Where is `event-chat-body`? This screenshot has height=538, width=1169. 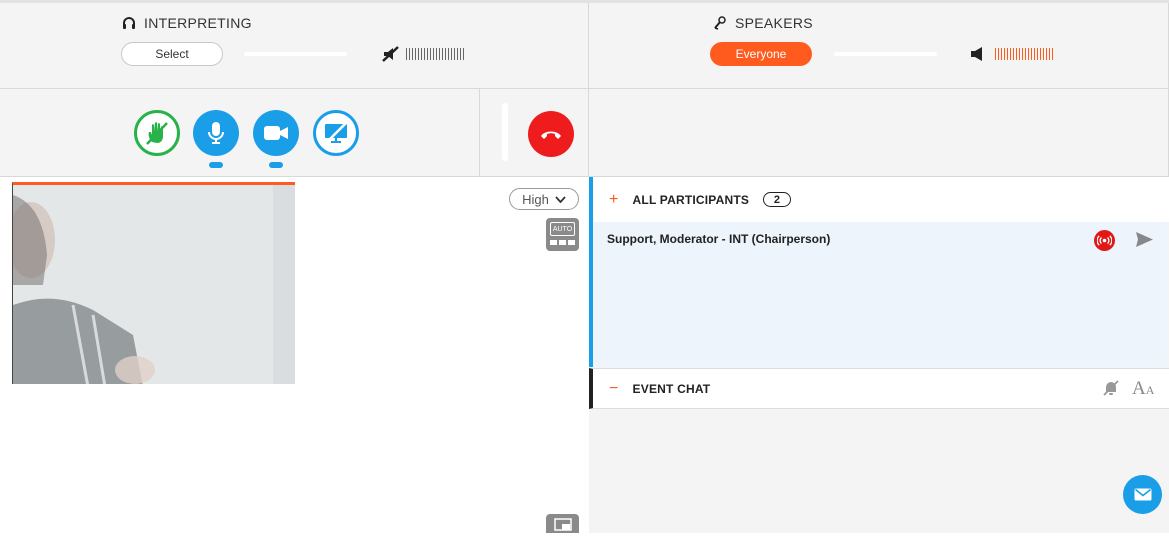 event-chat-body is located at coordinates (879, 471).